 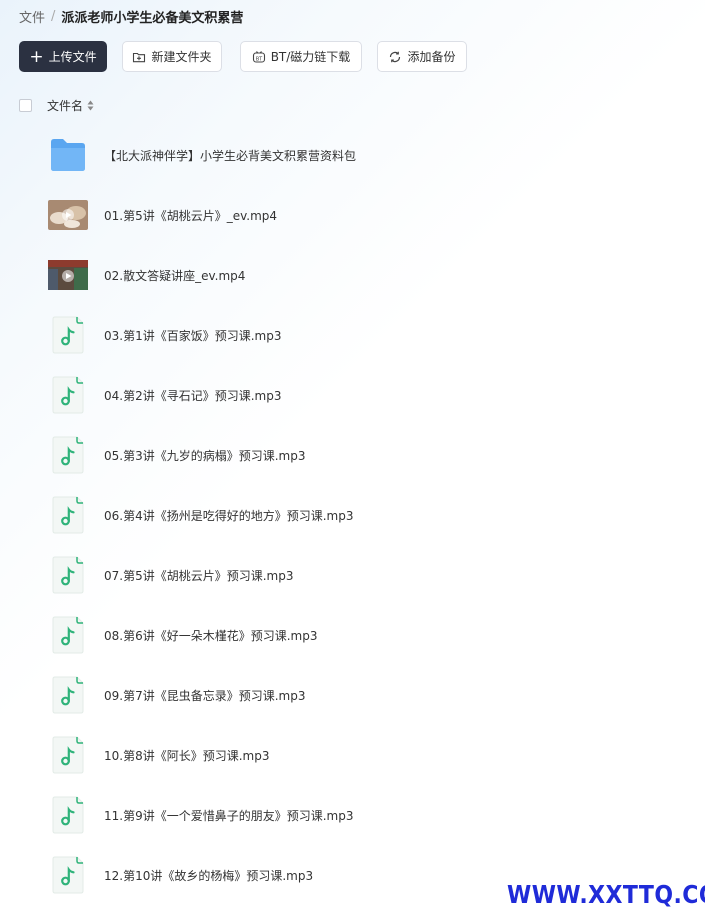 I want to click on file-name-column-header: 文件名, so click(x=65, y=105).